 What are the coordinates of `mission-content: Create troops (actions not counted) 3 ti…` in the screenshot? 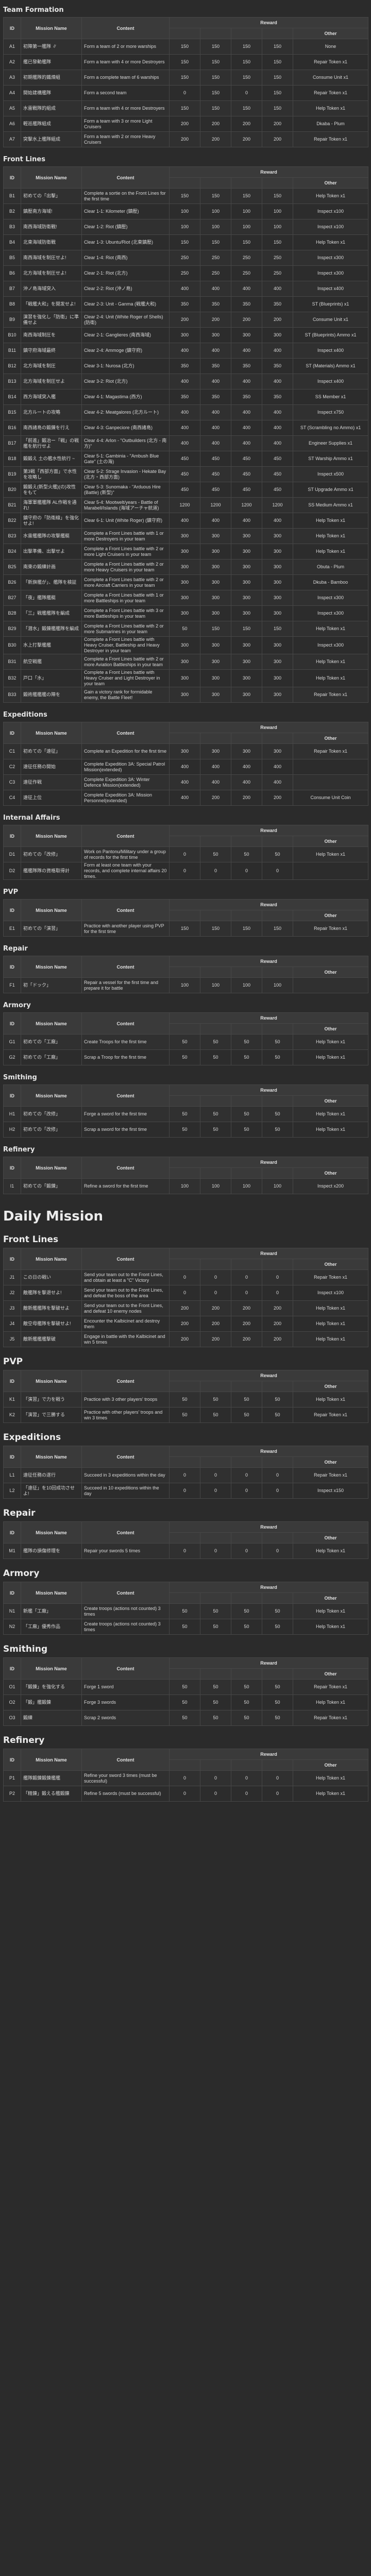 It's located at (125, 1627).